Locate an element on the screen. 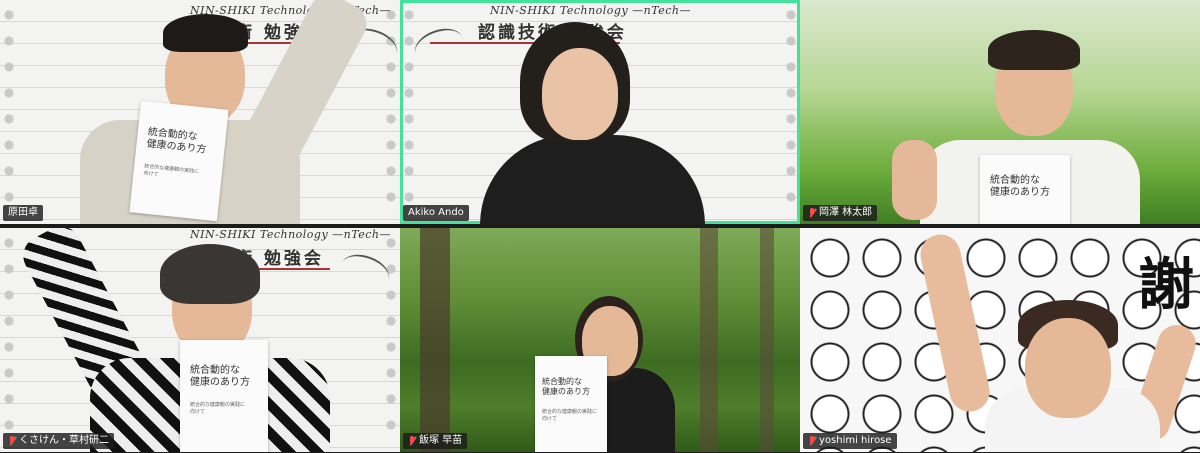 The image size is (1200, 453). participant-name: 飯塚 早苗 is located at coordinates (441, 440).